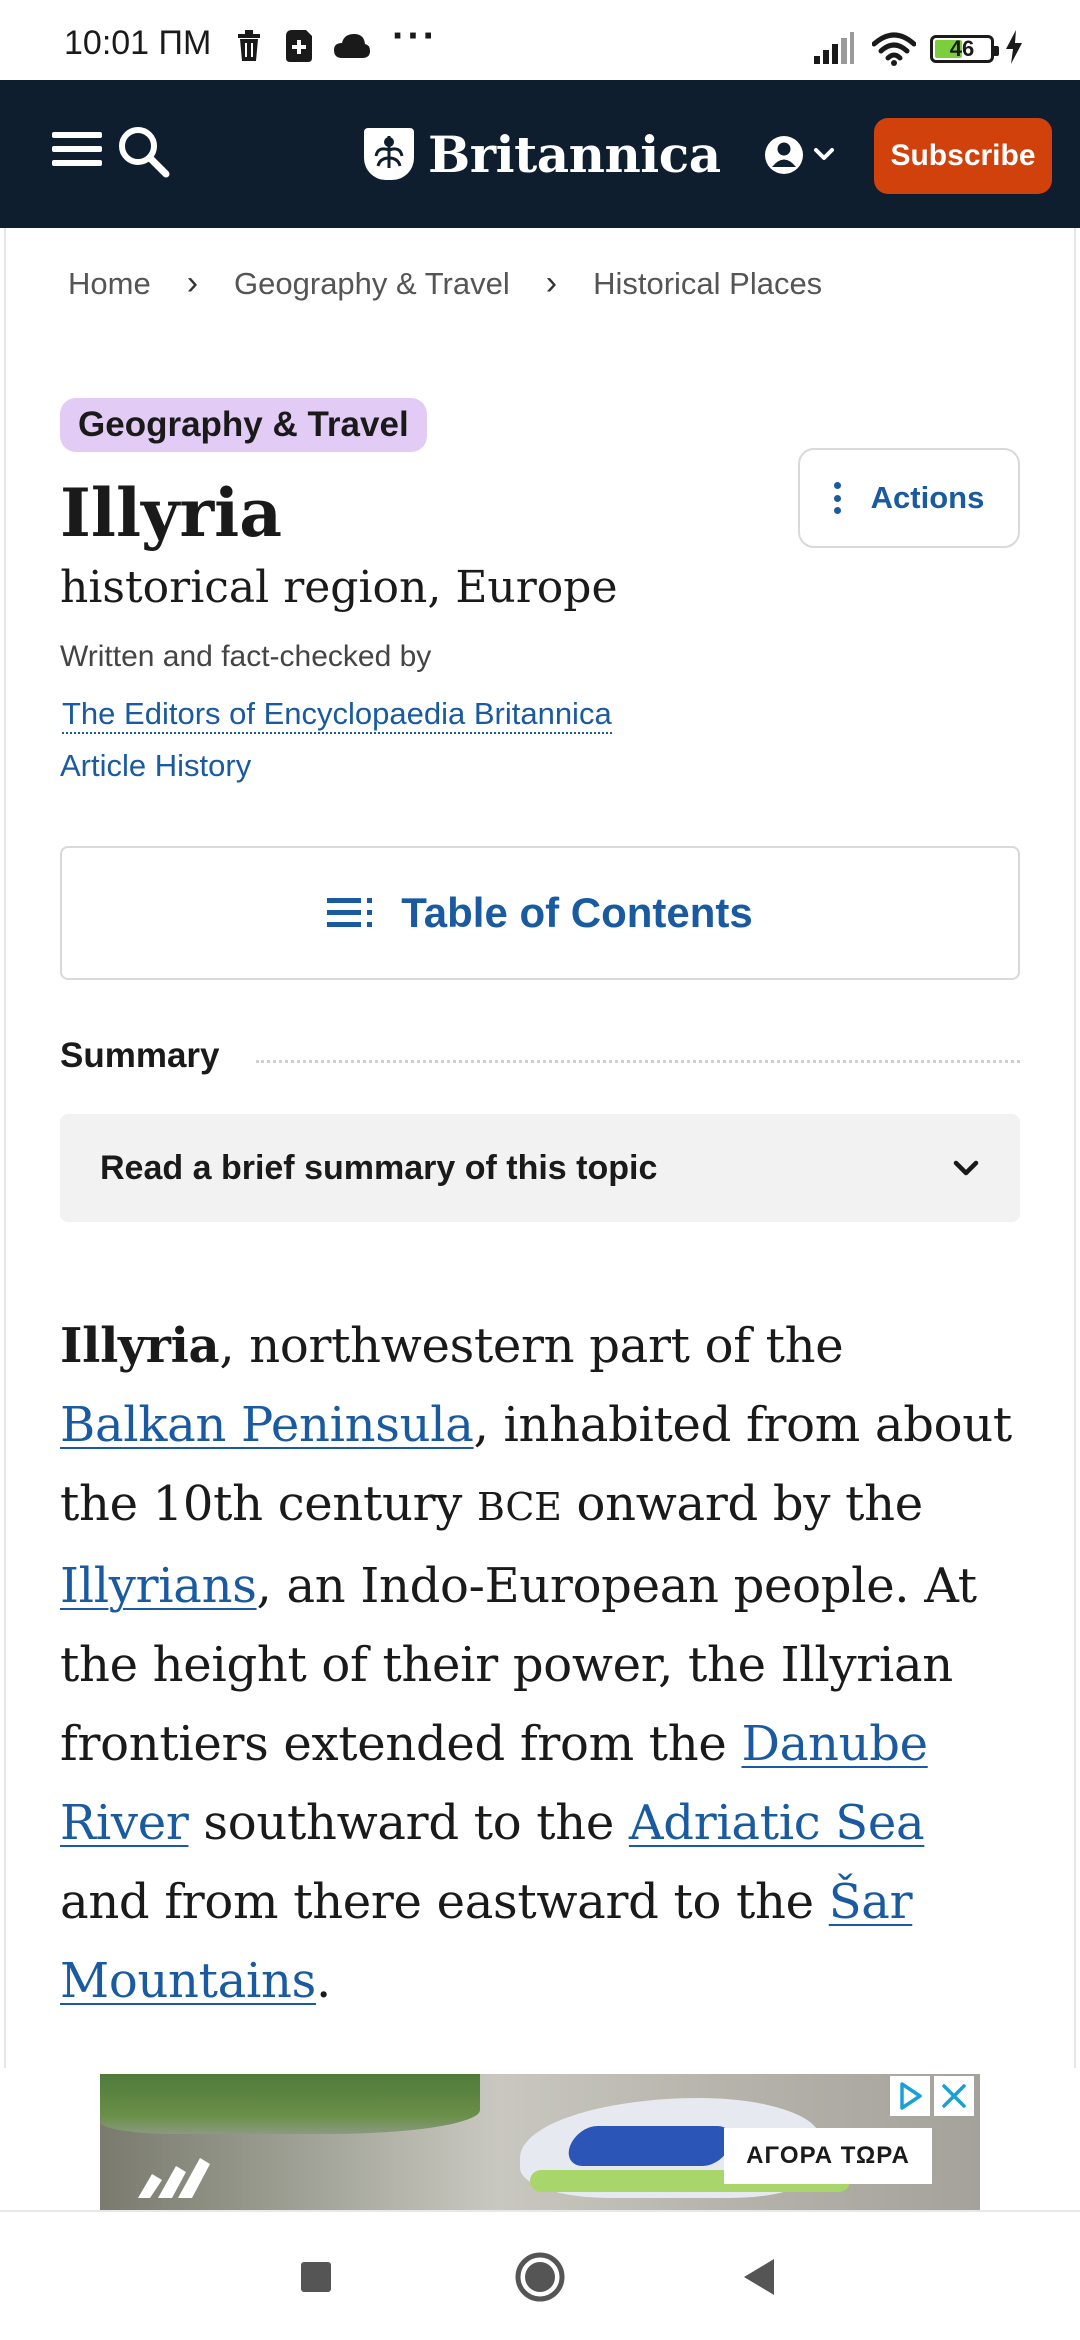 Image resolution: width=1080 pixels, height=2340 pixels. What do you see at coordinates (444, 1902) in the screenshot?
I see `body-text-segment: and from there eastward to the` at bounding box center [444, 1902].